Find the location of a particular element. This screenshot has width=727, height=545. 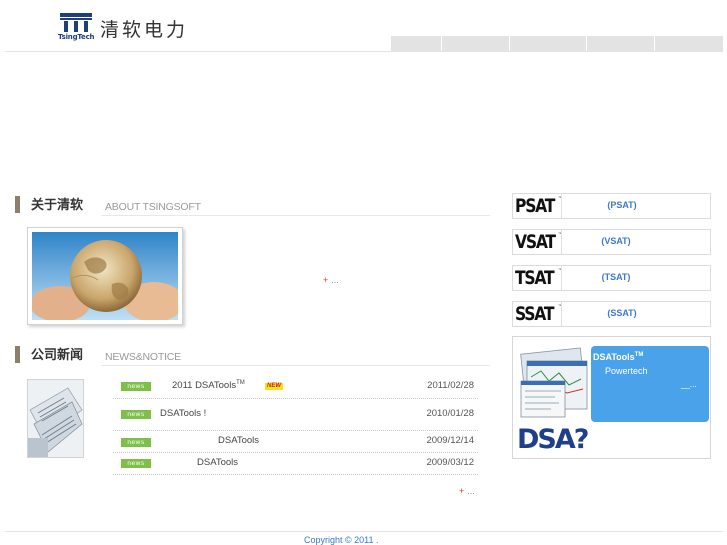

dsa-subtitle: Powertech is located at coordinates (626, 371).